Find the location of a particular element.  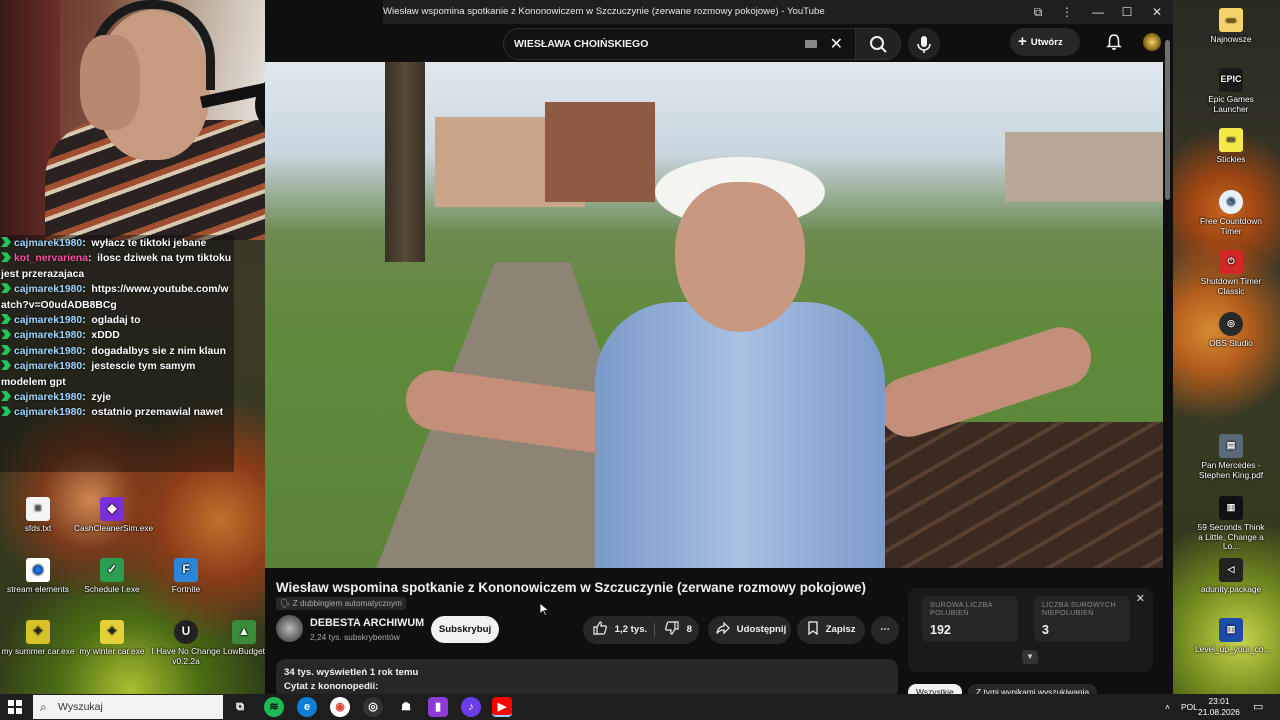

chat-message: cajmarek1980: ogladaj to is located at coordinates (117, 320).